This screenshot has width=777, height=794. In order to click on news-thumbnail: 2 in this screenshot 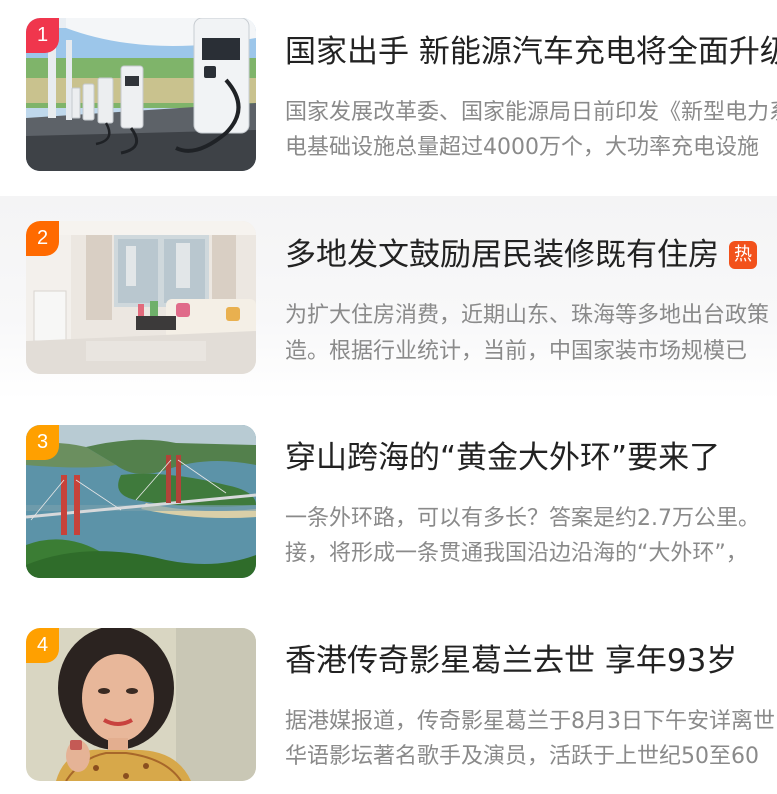, I will do `click(141, 297)`.